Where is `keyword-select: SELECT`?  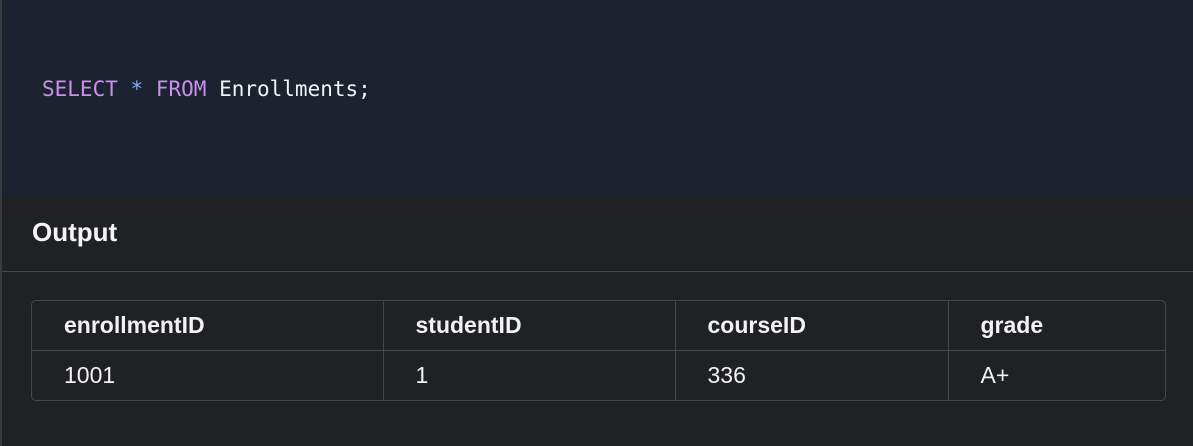
keyword-select: SELECT is located at coordinates (80, 89).